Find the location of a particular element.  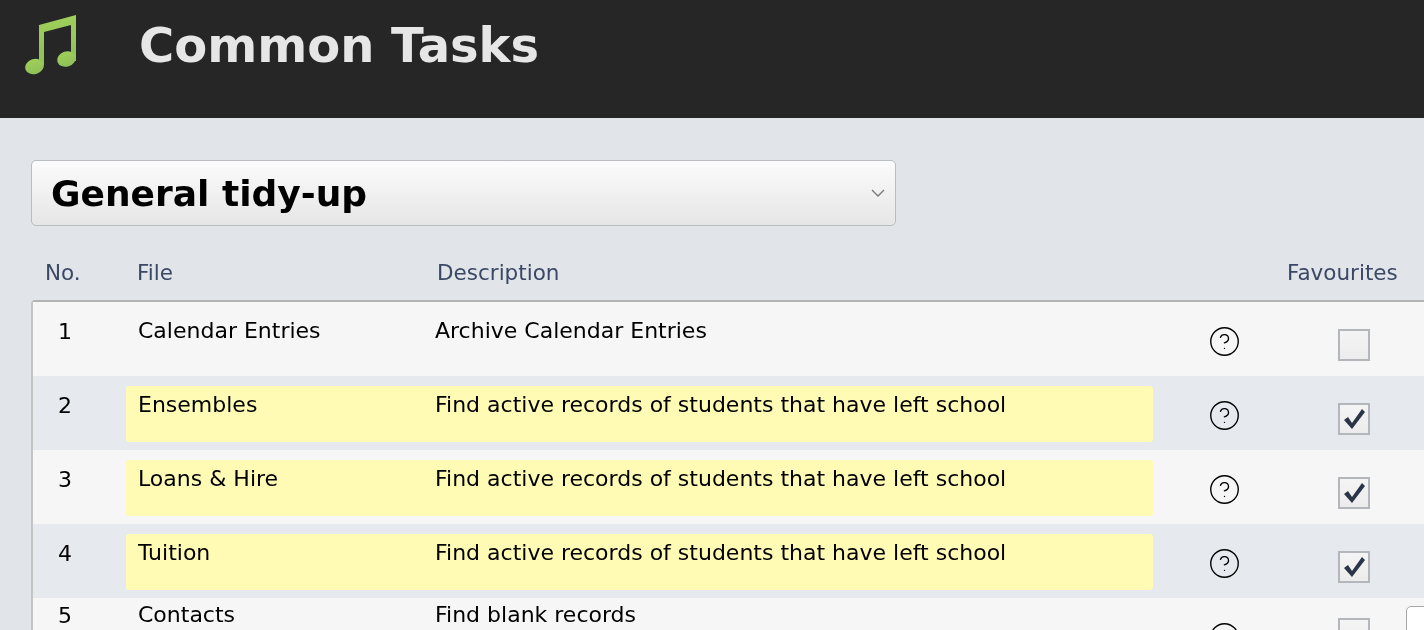

file-name: Tuition is located at coordinates (175, 552).